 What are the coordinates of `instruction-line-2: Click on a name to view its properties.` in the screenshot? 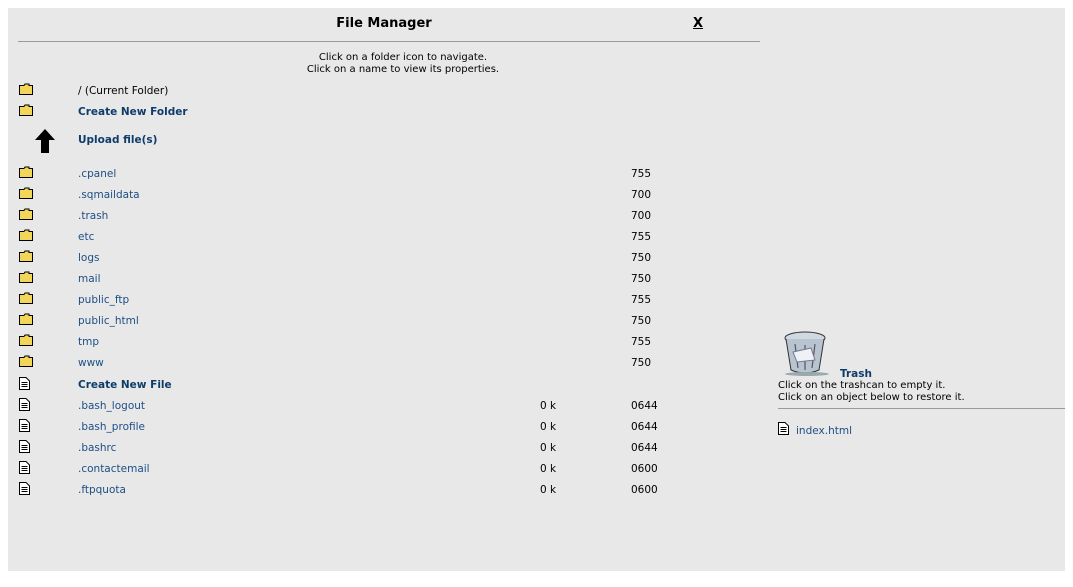 It's located at (403, 69).